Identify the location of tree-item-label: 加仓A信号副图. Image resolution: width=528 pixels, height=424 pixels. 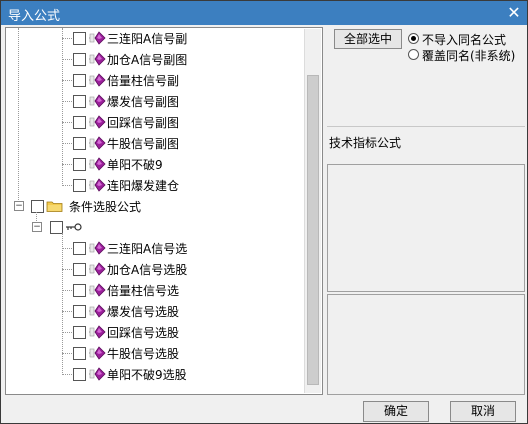
(147, 59).